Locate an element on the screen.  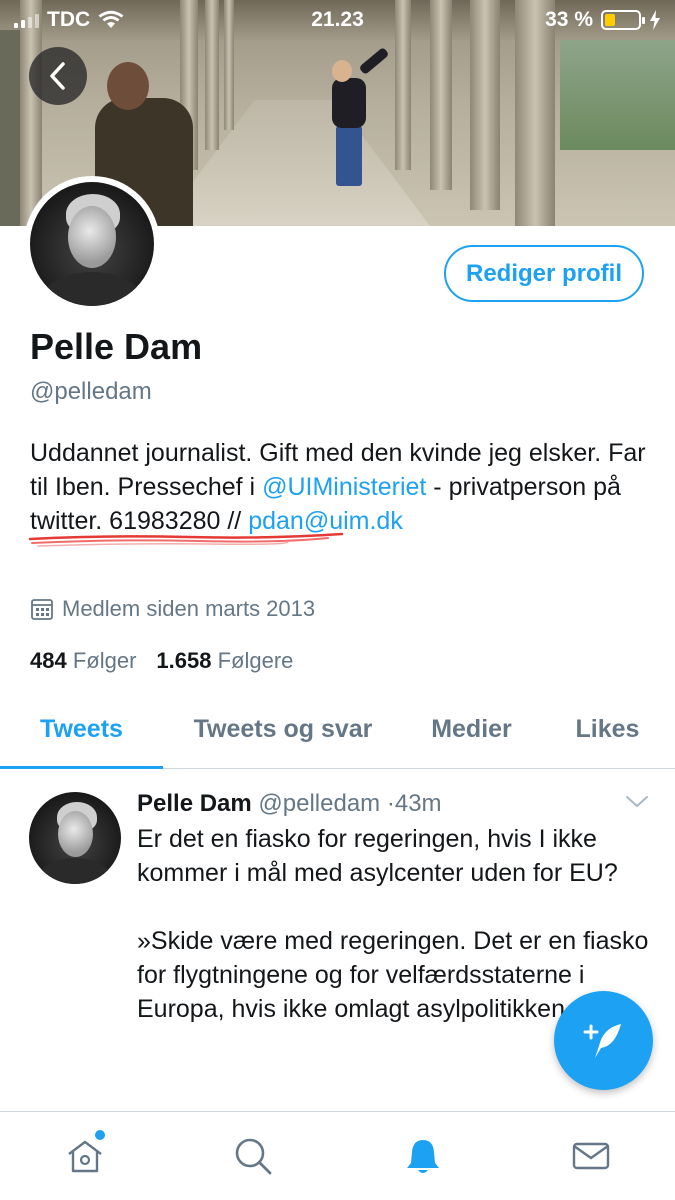
messages-icon is located at coordinates (591, 1156).